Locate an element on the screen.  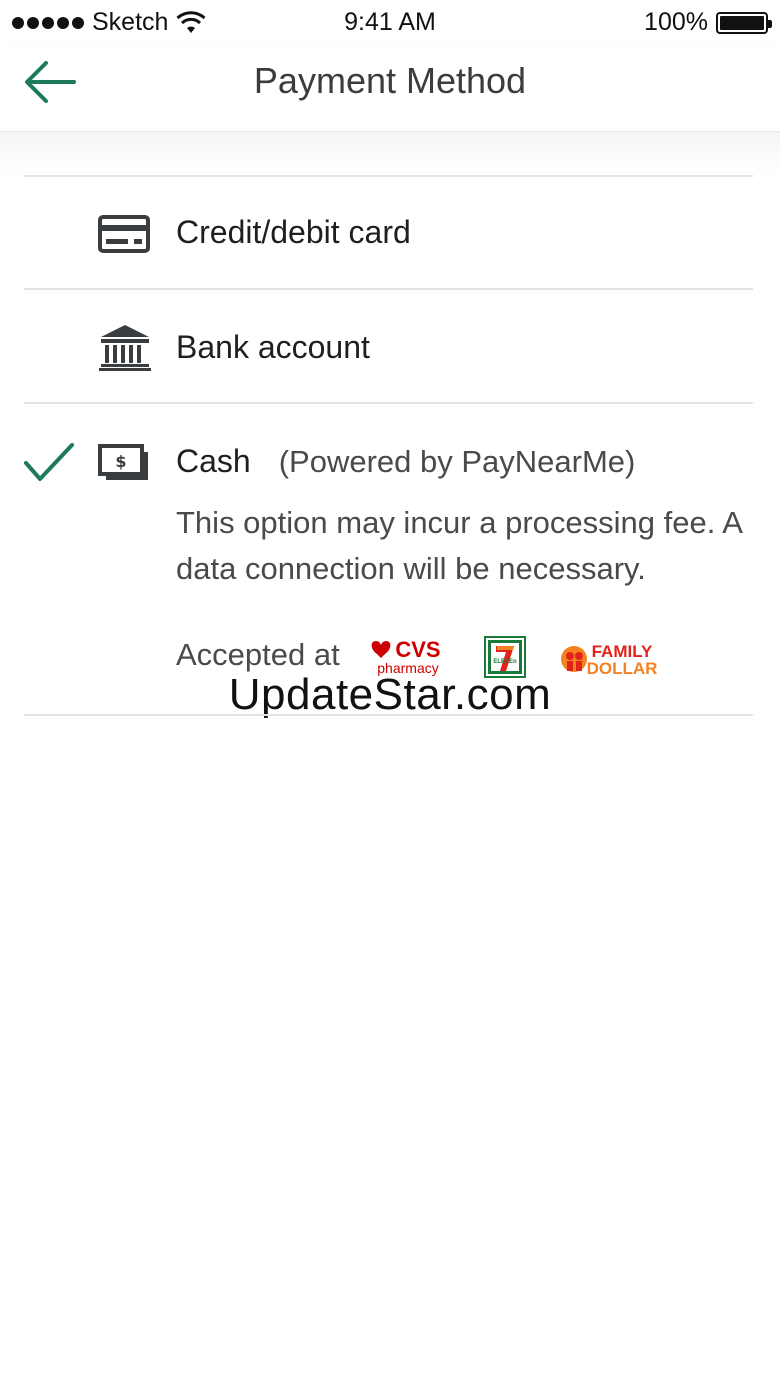
header-shadow-band is located at coordinates (390, 154).